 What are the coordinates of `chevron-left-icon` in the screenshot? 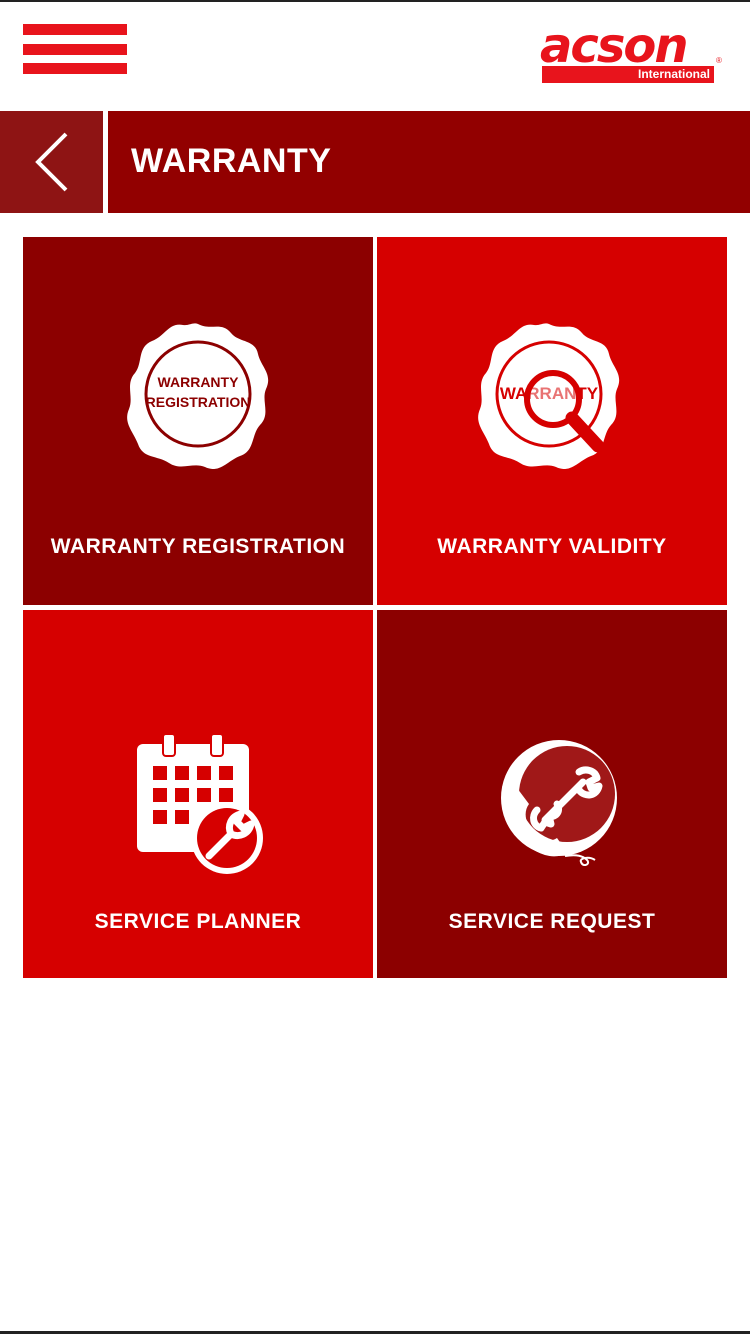 It's located at (51, 162).